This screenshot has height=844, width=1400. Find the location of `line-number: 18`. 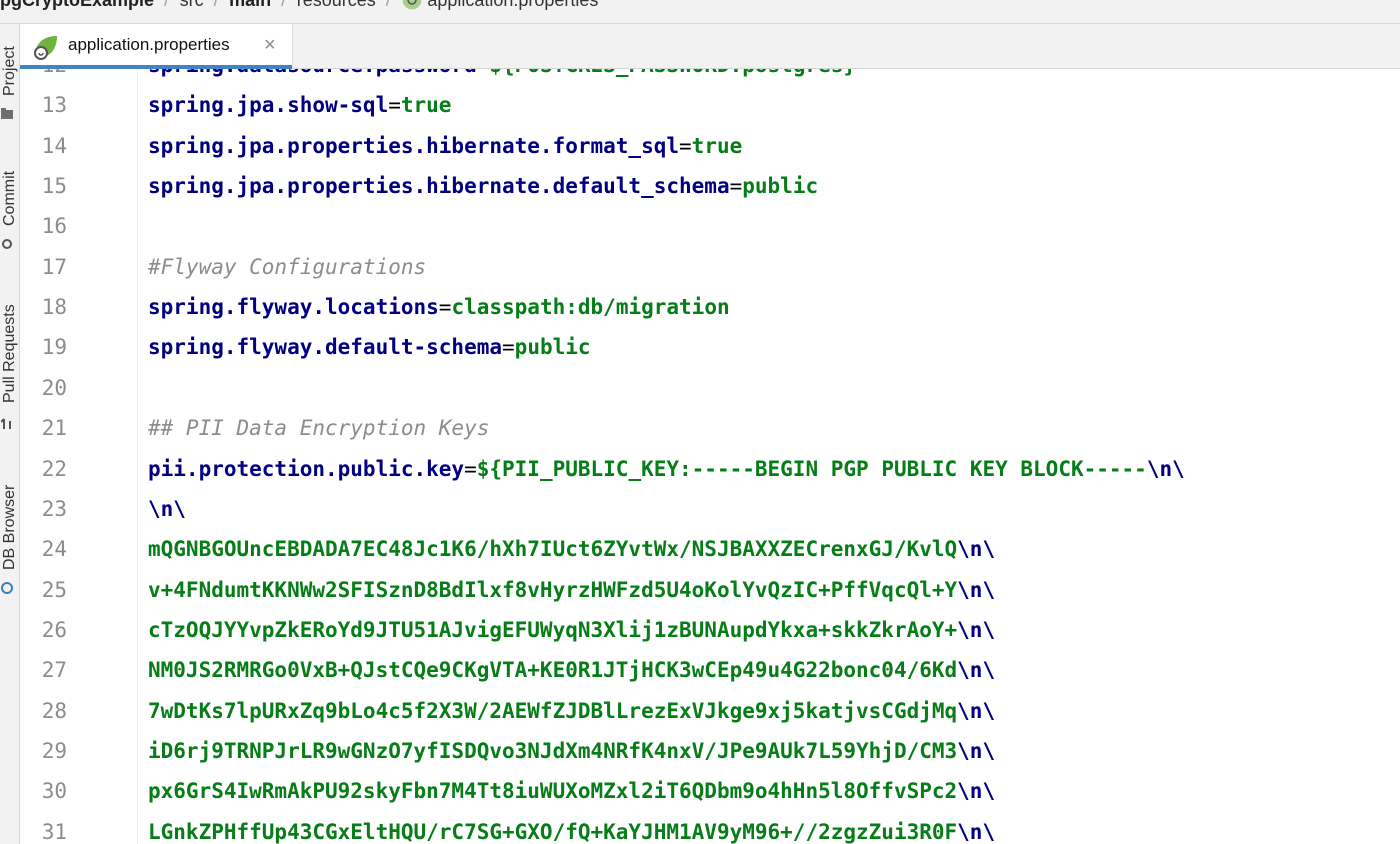

line-number: 18 is located at coordinates (54, 307).